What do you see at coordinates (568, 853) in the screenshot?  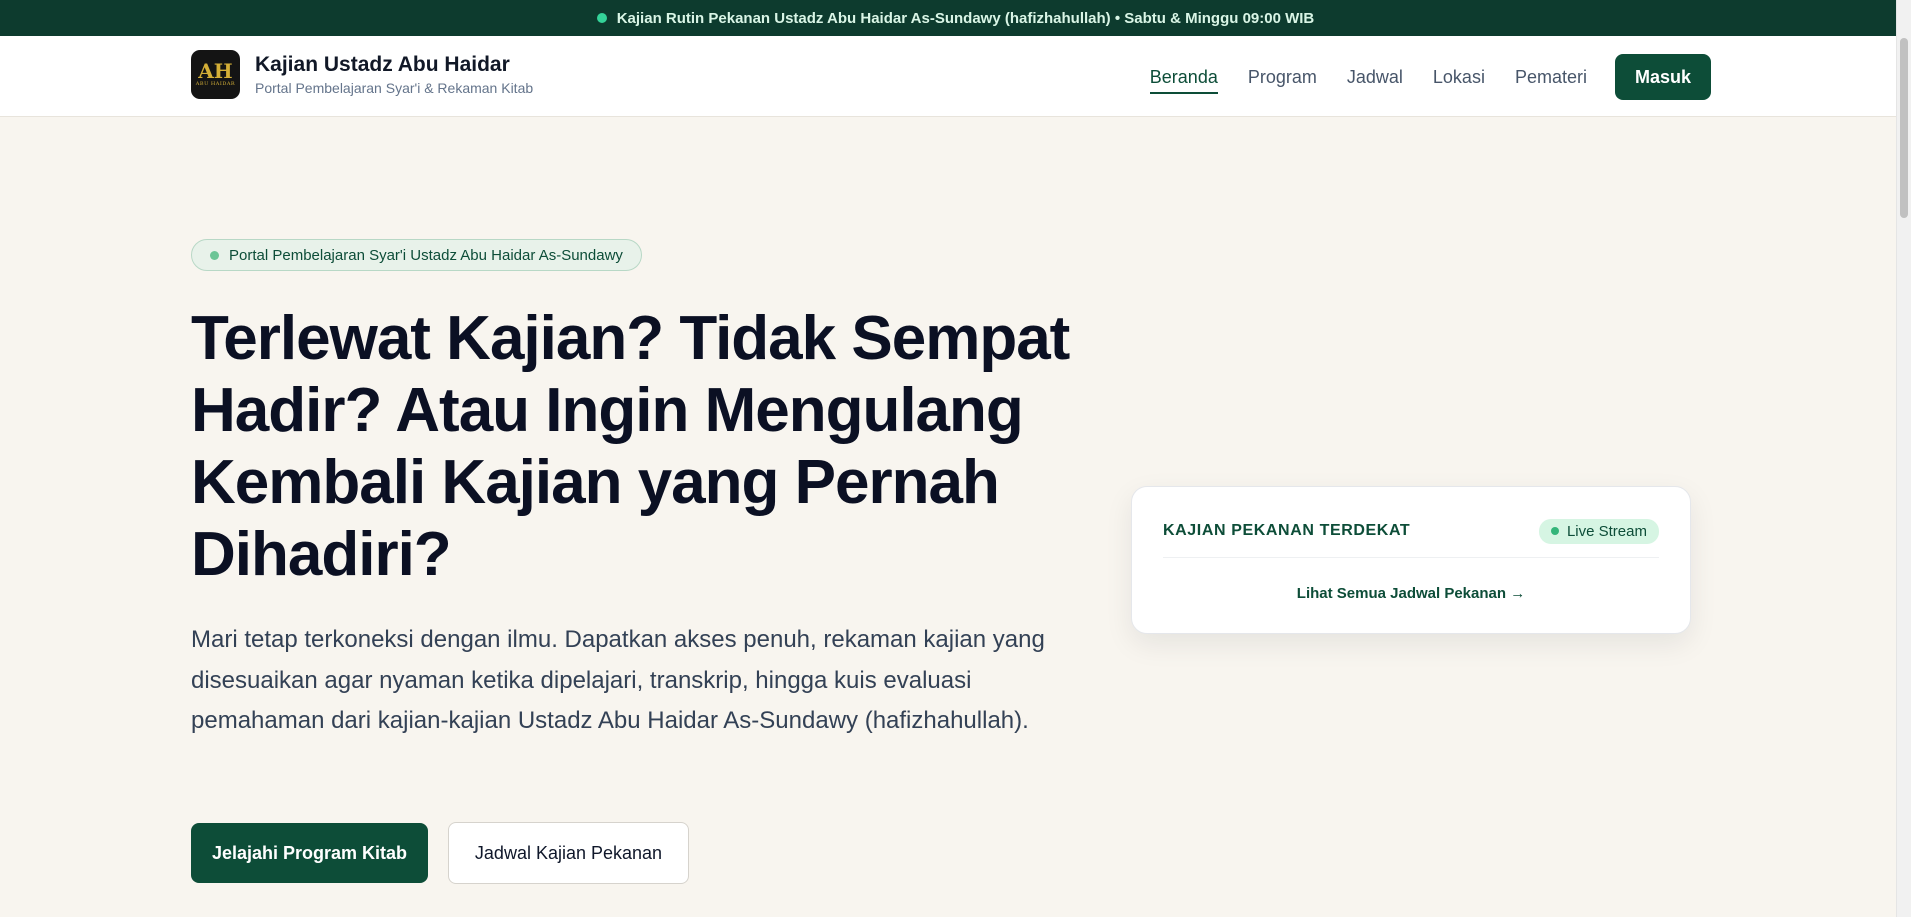 I see `weekly-schedule-button: Jadwal Kajian Pekanan` at bounding box center [568, 853].